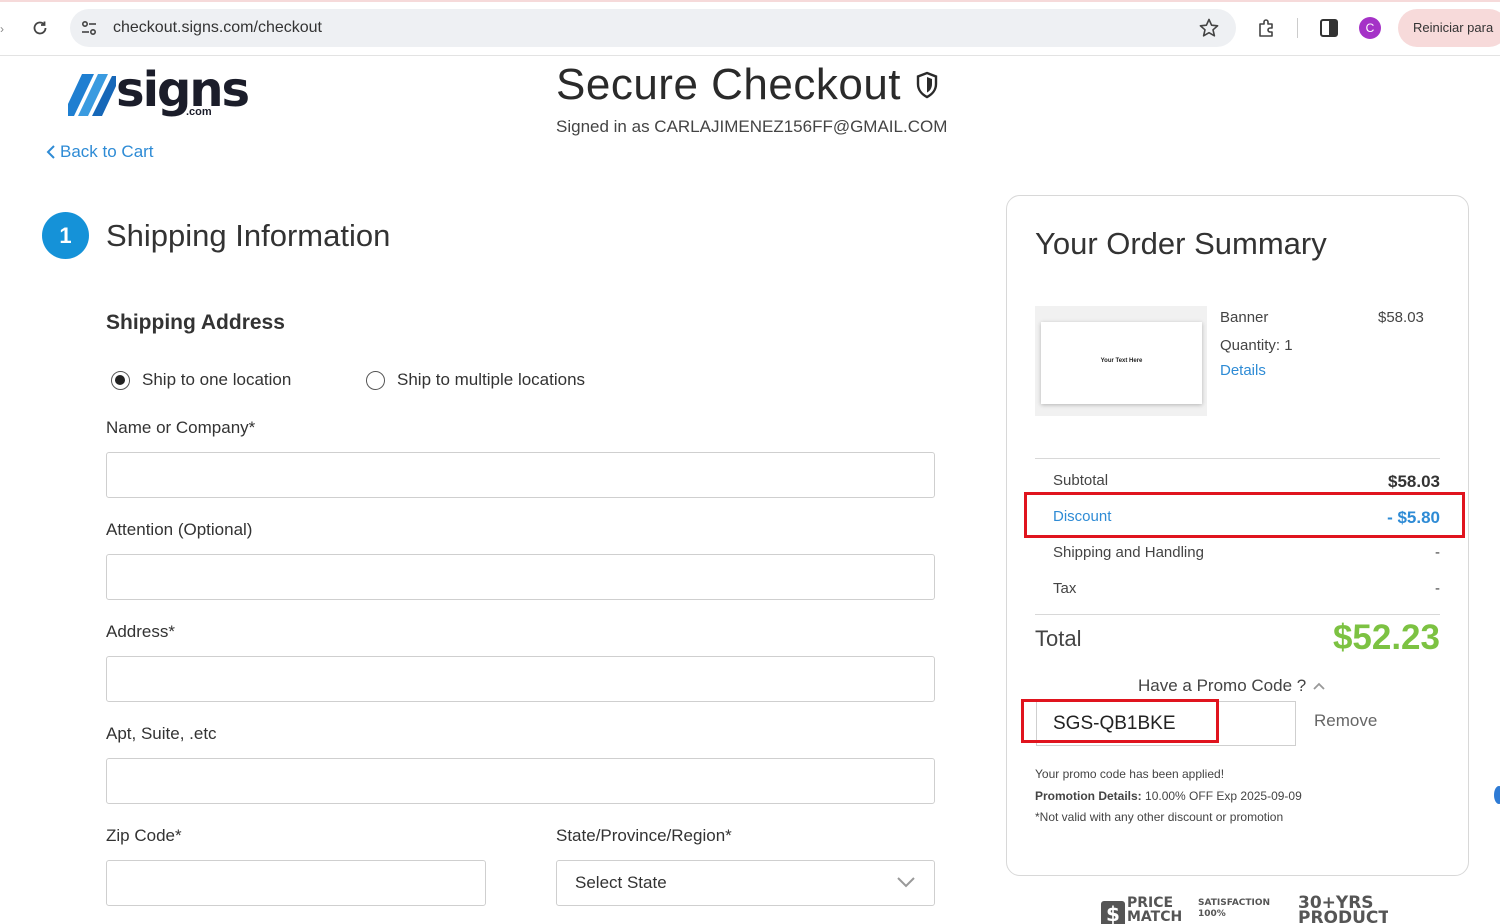 Image resolution: width=1500 pixels, height=924 pixels. Describe the element at coordinates (161, 733) in the screenshot. I see `apt-field-label: Apt, Suite, .etc` at that location.